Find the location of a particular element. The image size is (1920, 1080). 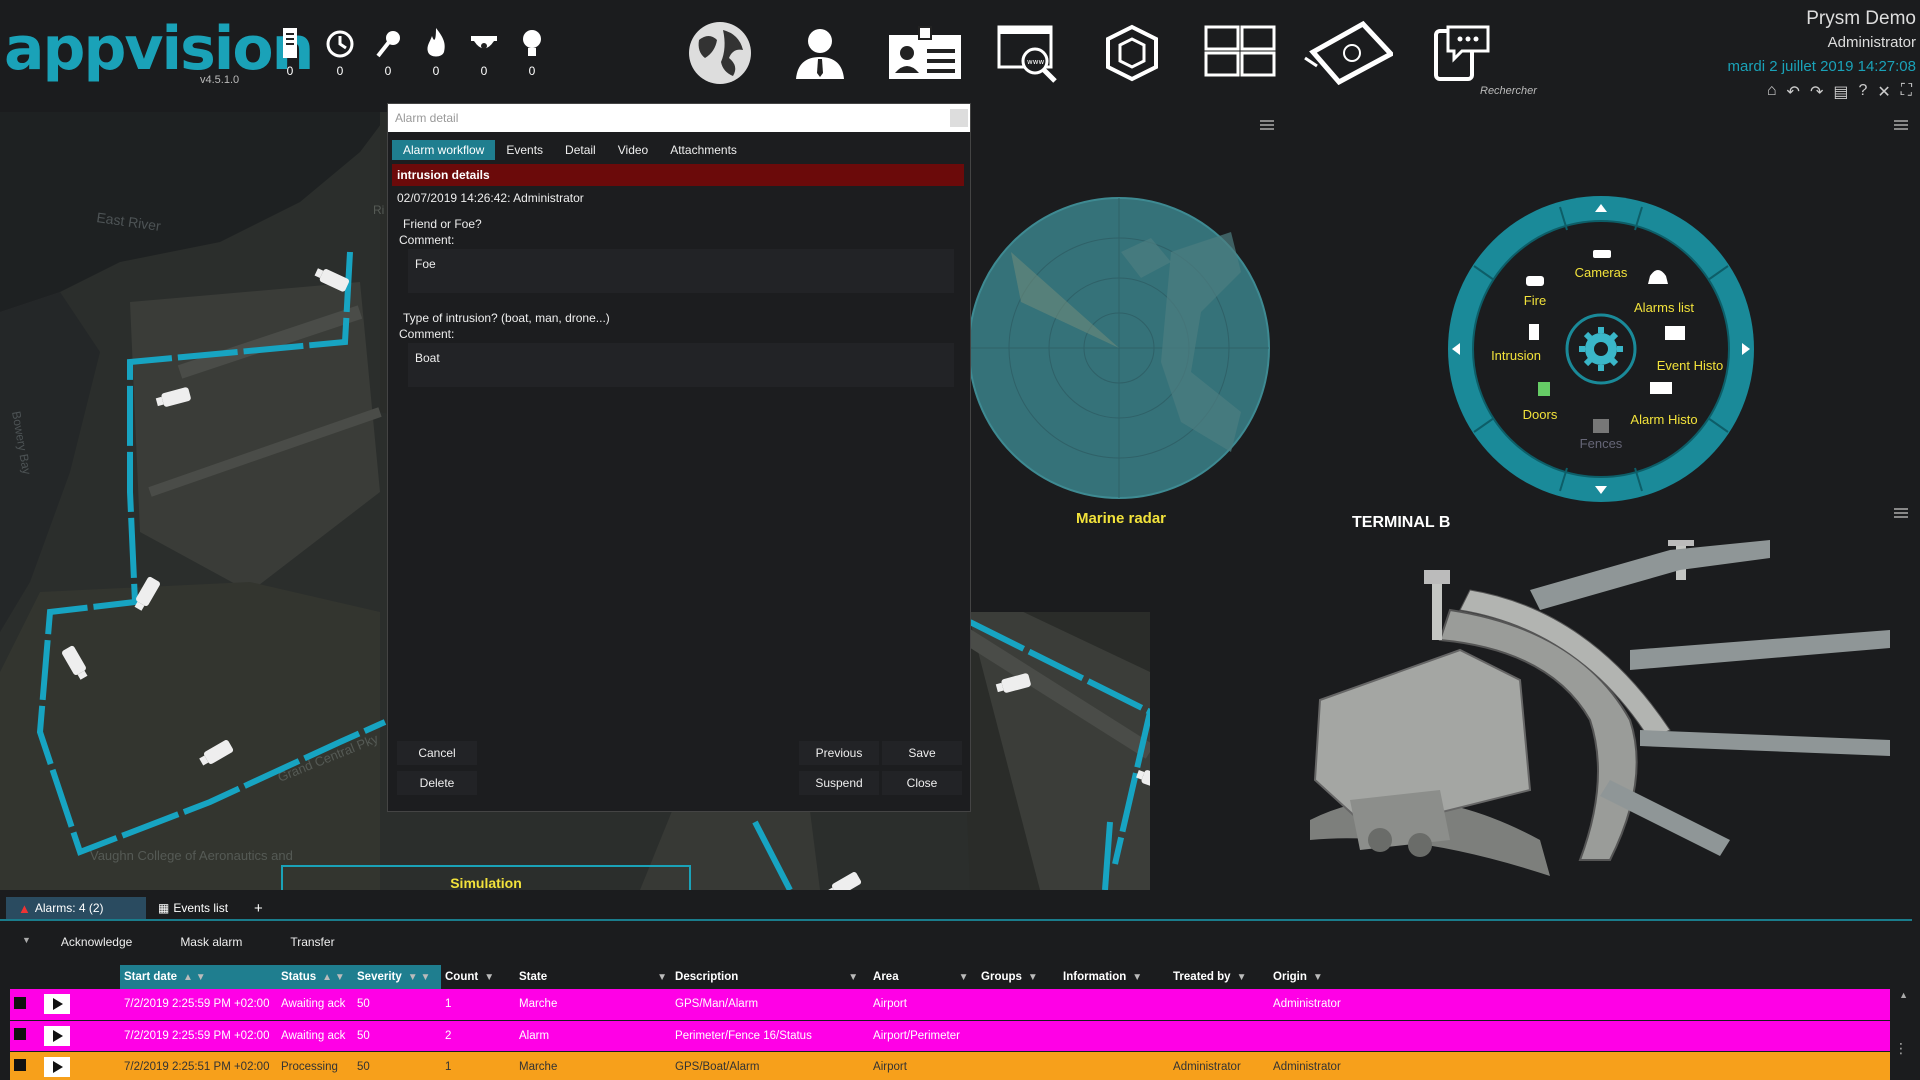

map-3d-module-button is located at coordinates (1350, 55).